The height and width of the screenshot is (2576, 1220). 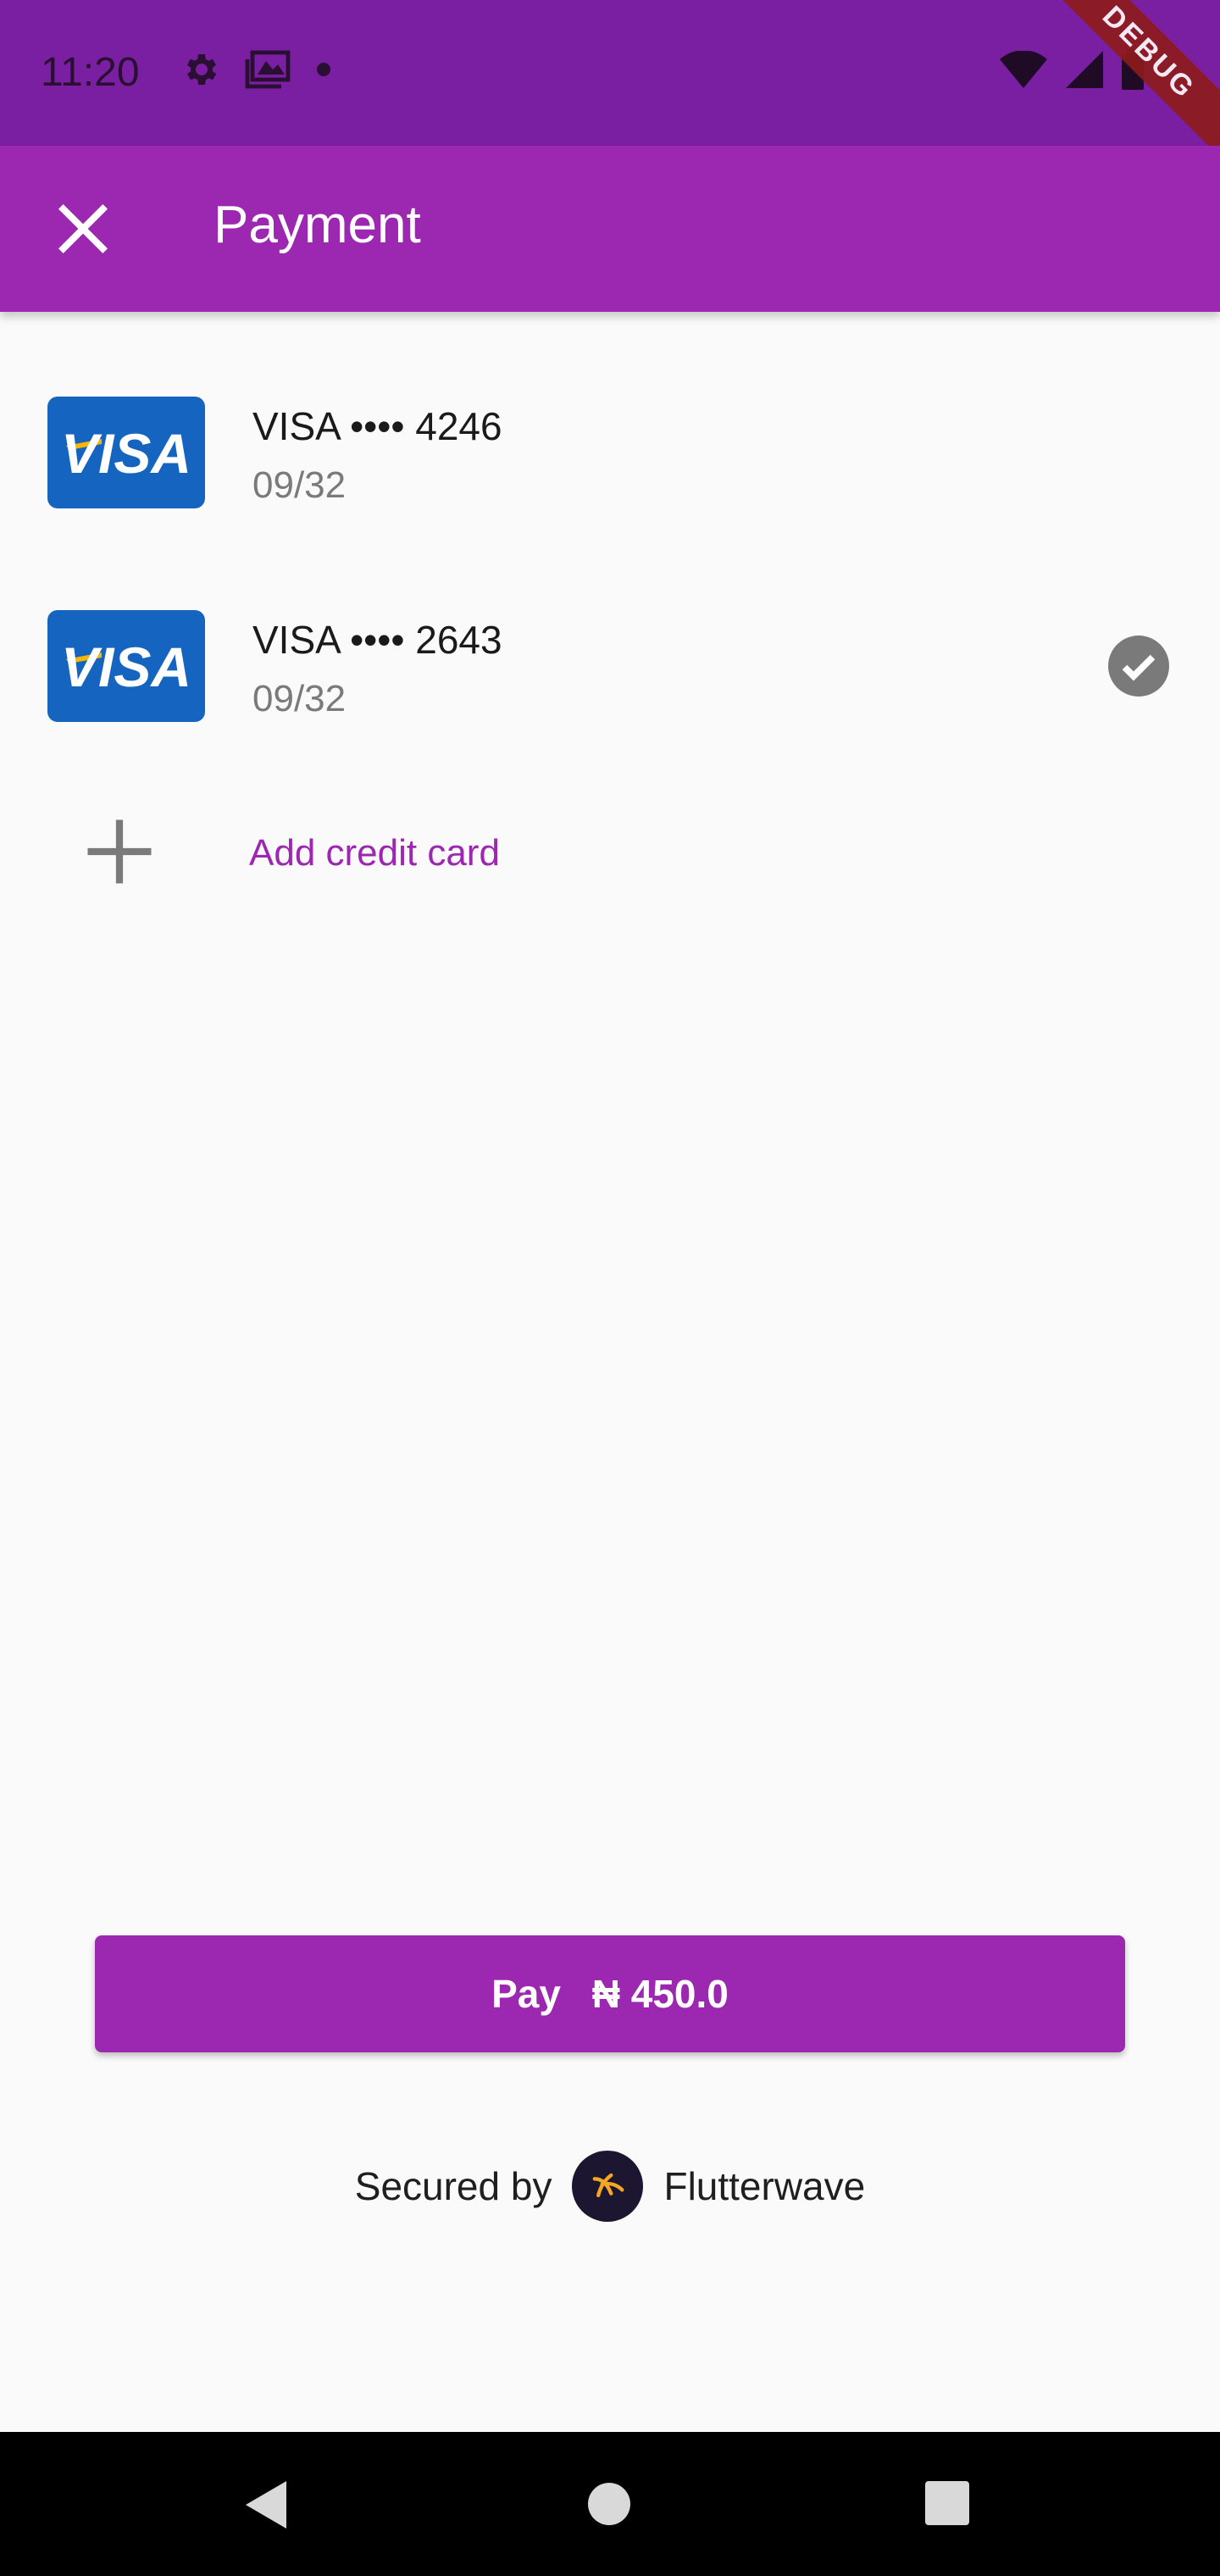 I want to click on close-icon, so click(x=83, y=228).